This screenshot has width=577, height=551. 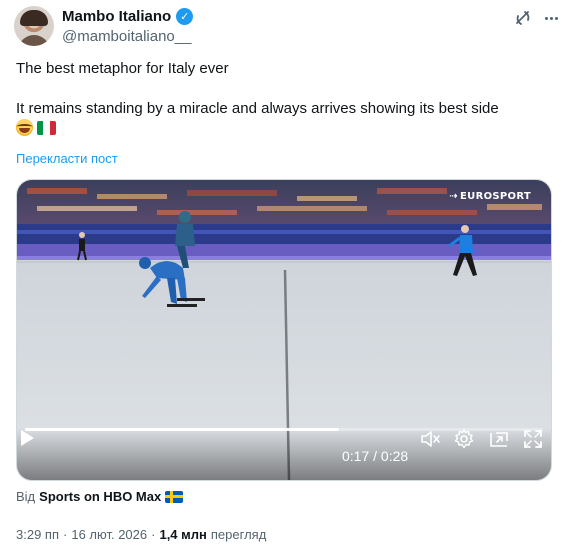 What do you see at coordinates (523, 18) in the screenshot?
I see `grok-icon` at bounding box center [523, 18].